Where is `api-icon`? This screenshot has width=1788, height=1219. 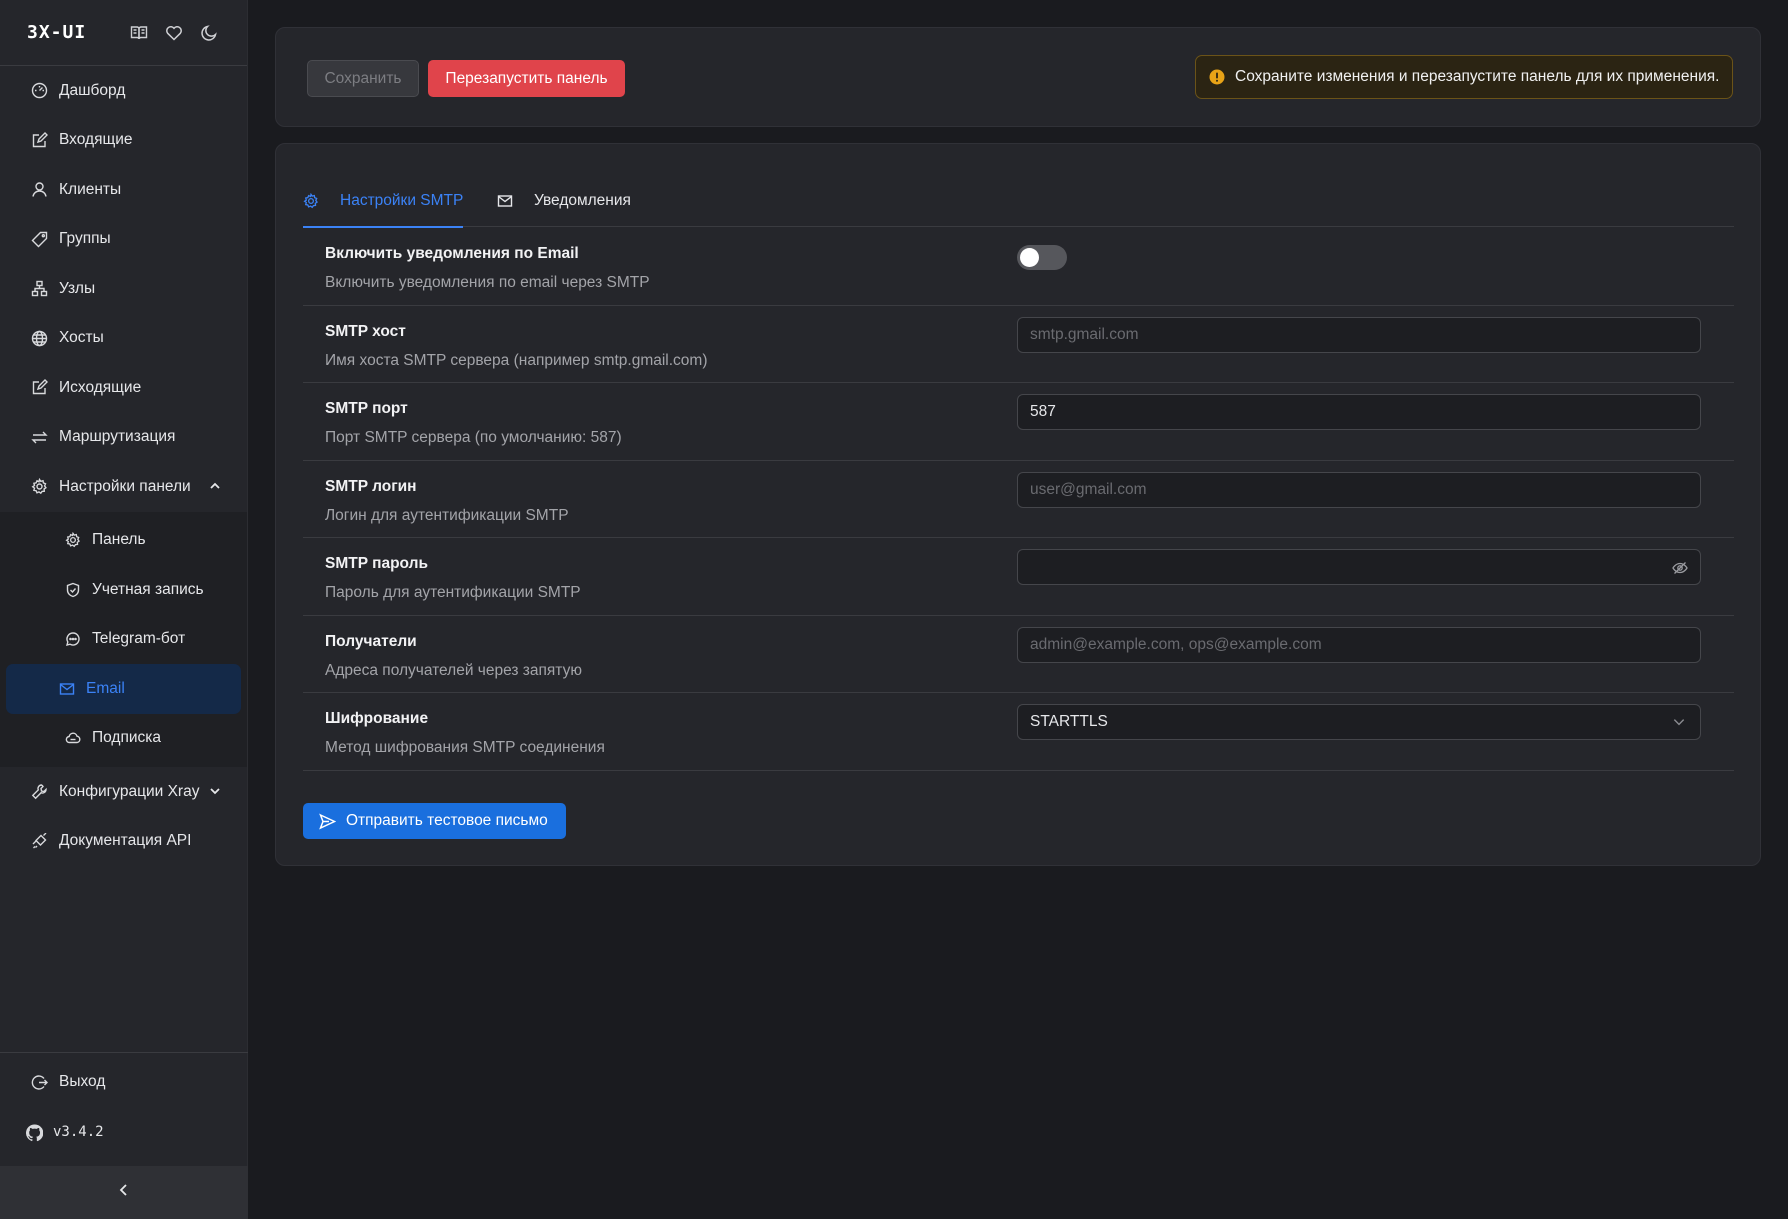
api-icon is located at coordinates (39, 841).